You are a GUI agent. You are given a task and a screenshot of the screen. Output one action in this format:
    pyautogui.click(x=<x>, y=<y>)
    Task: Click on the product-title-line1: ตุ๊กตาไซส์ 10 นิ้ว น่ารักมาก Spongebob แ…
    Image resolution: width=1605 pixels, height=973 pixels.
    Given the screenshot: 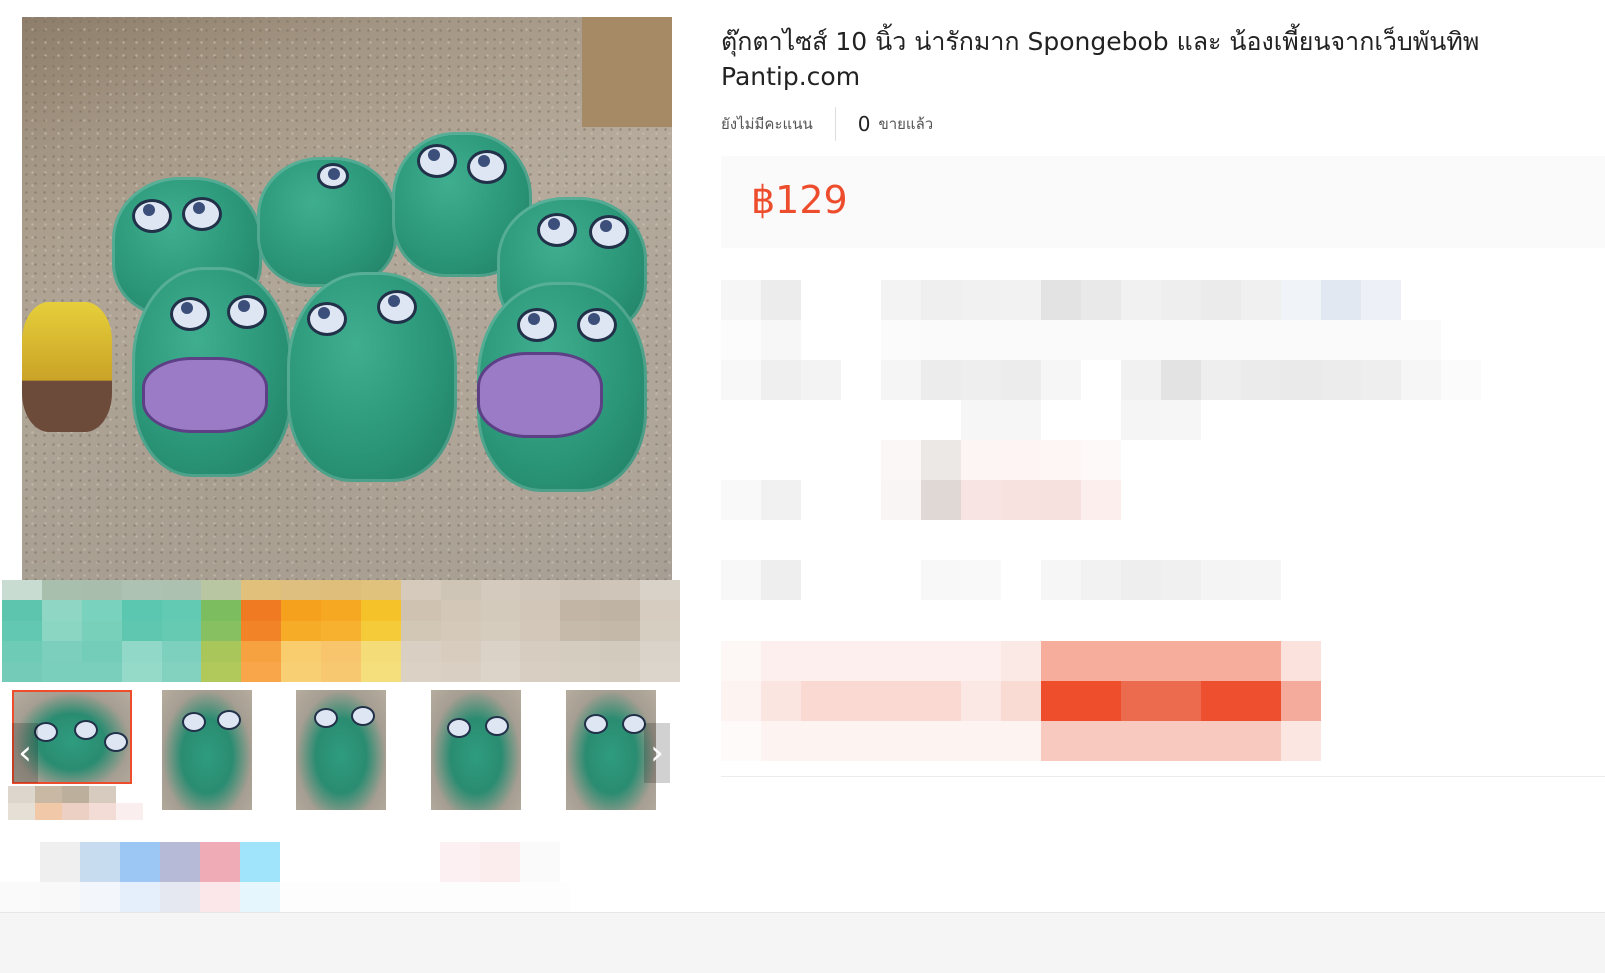 What is the action you would take?
    pyautogui.click(x=1100, y=41)
    